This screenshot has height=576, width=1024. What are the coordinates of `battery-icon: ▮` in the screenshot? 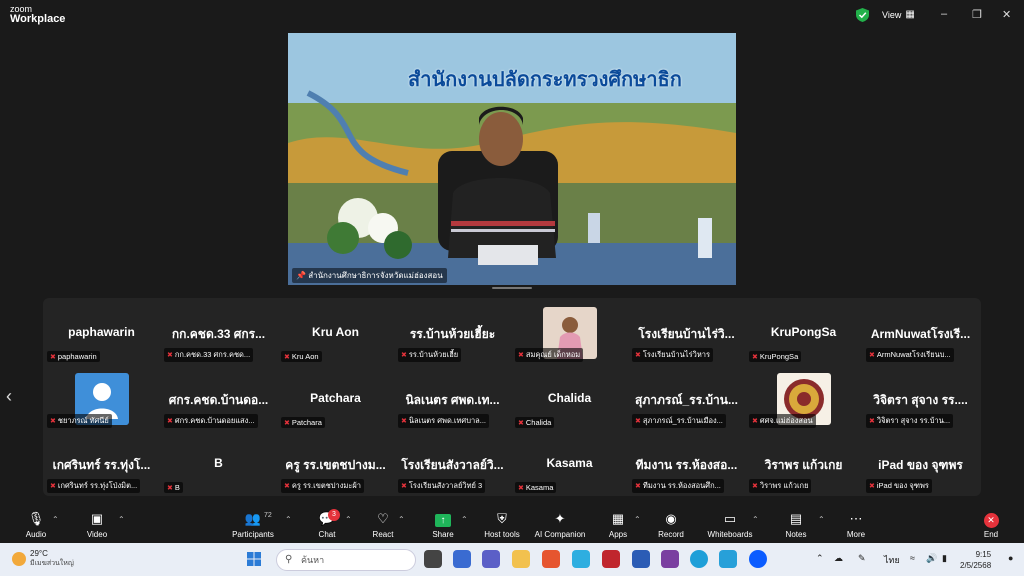 It's located at (944, 558).